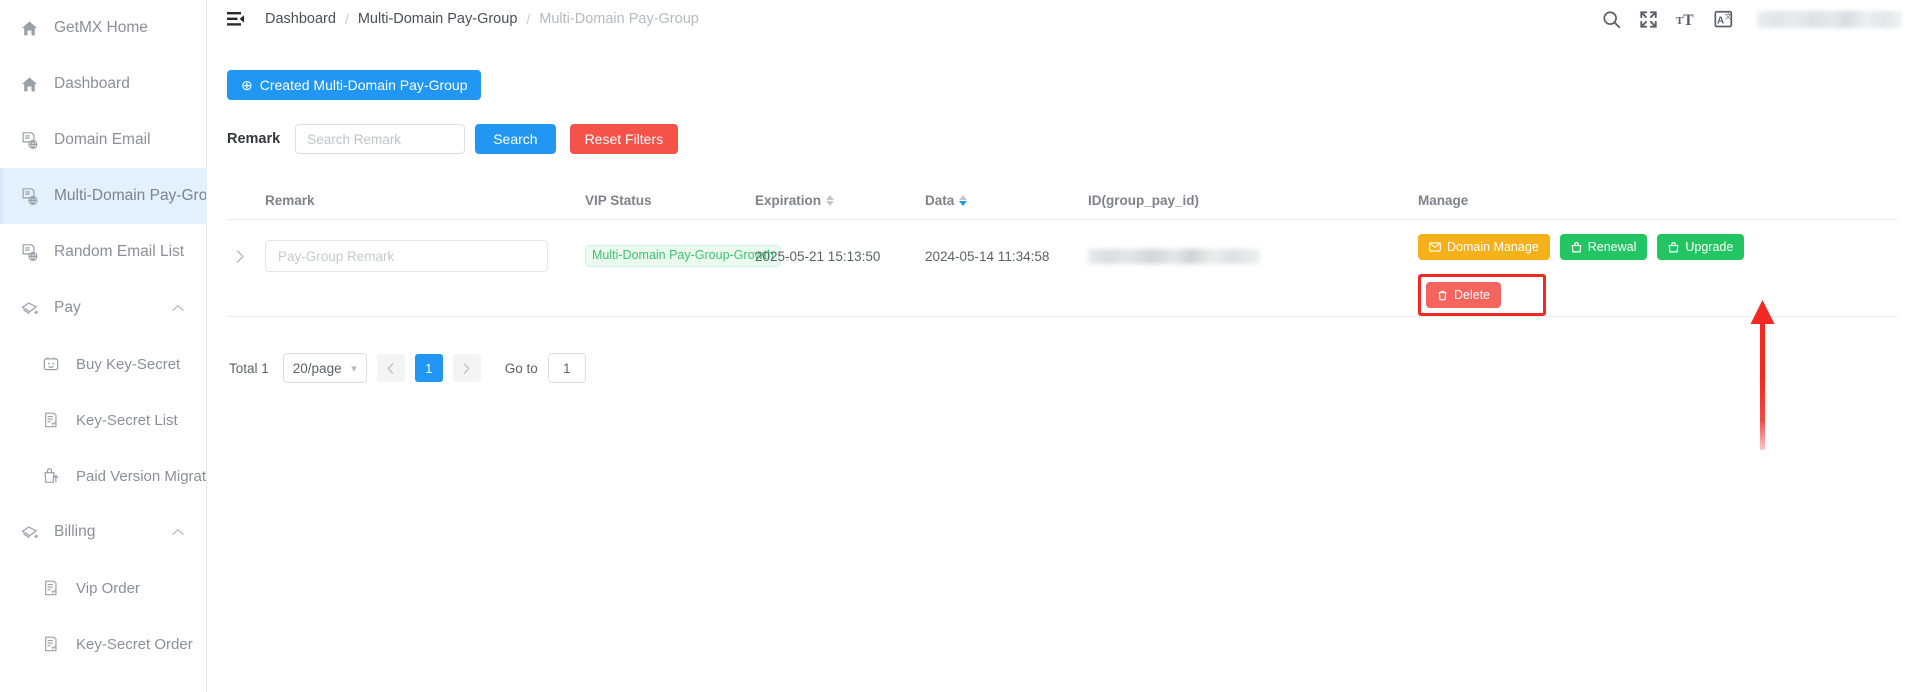 The height and width of the screenshot is (692, 1918). I want to click on table-header-data: Data, so click(1006, 200).